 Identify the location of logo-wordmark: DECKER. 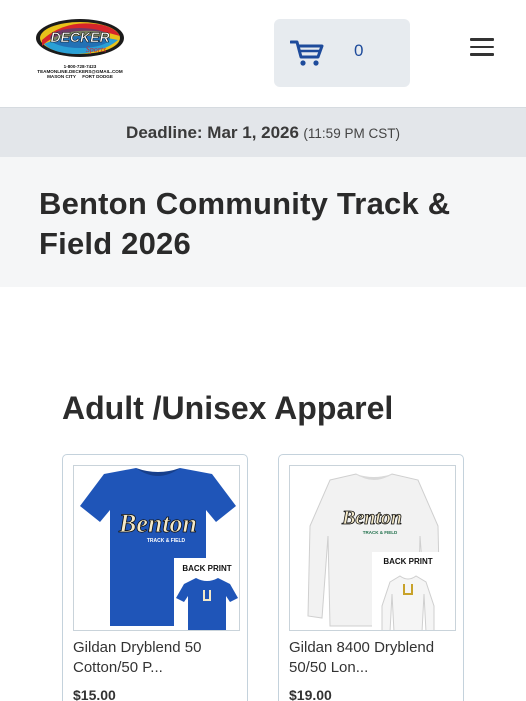
(80, 37).